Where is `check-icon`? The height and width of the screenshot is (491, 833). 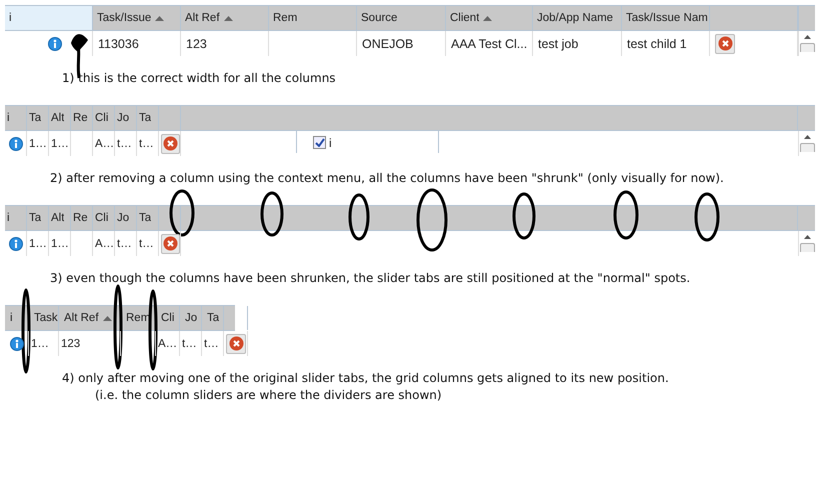 check-icon is located at coordinates (319, 142).